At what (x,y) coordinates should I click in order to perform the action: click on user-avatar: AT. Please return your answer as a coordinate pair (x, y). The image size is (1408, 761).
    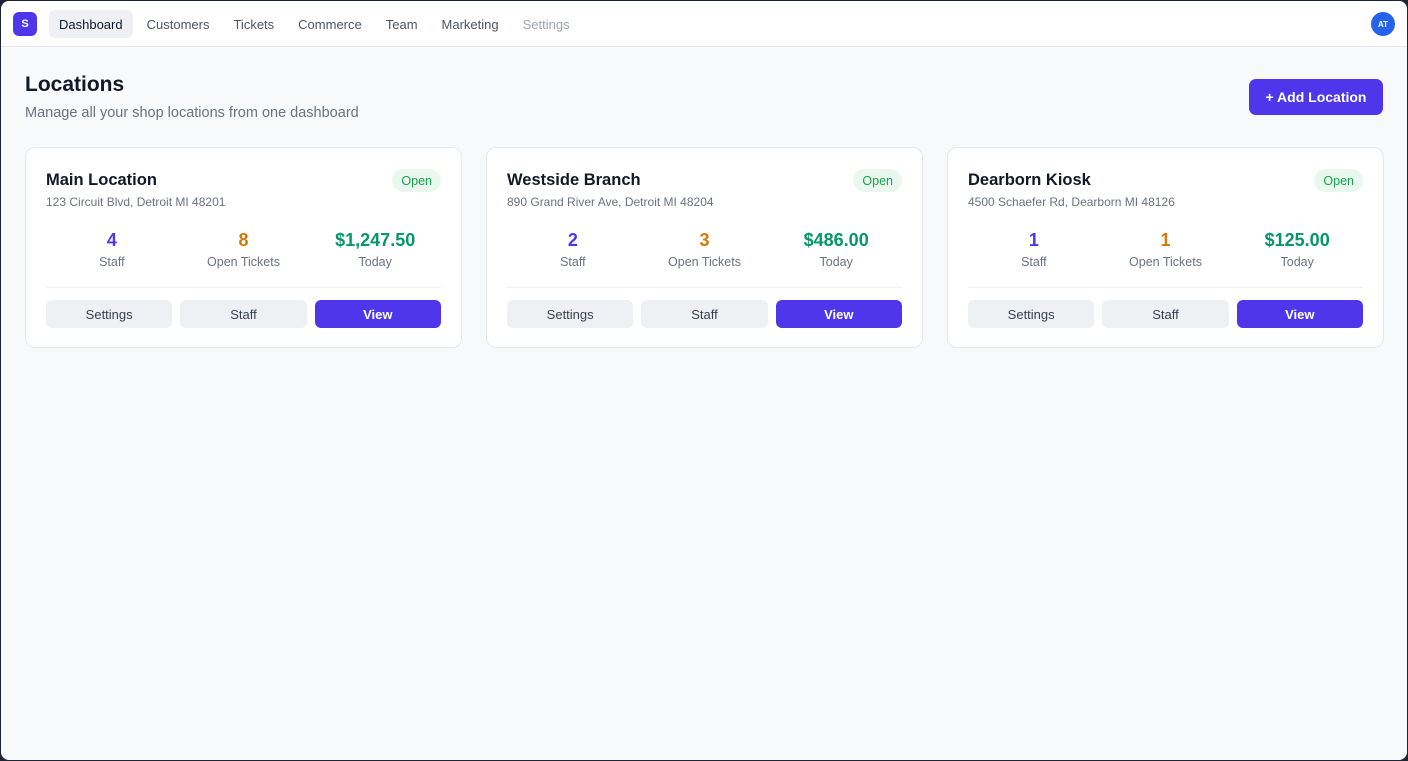
    Looking at the image, I should click on (1383, 24).